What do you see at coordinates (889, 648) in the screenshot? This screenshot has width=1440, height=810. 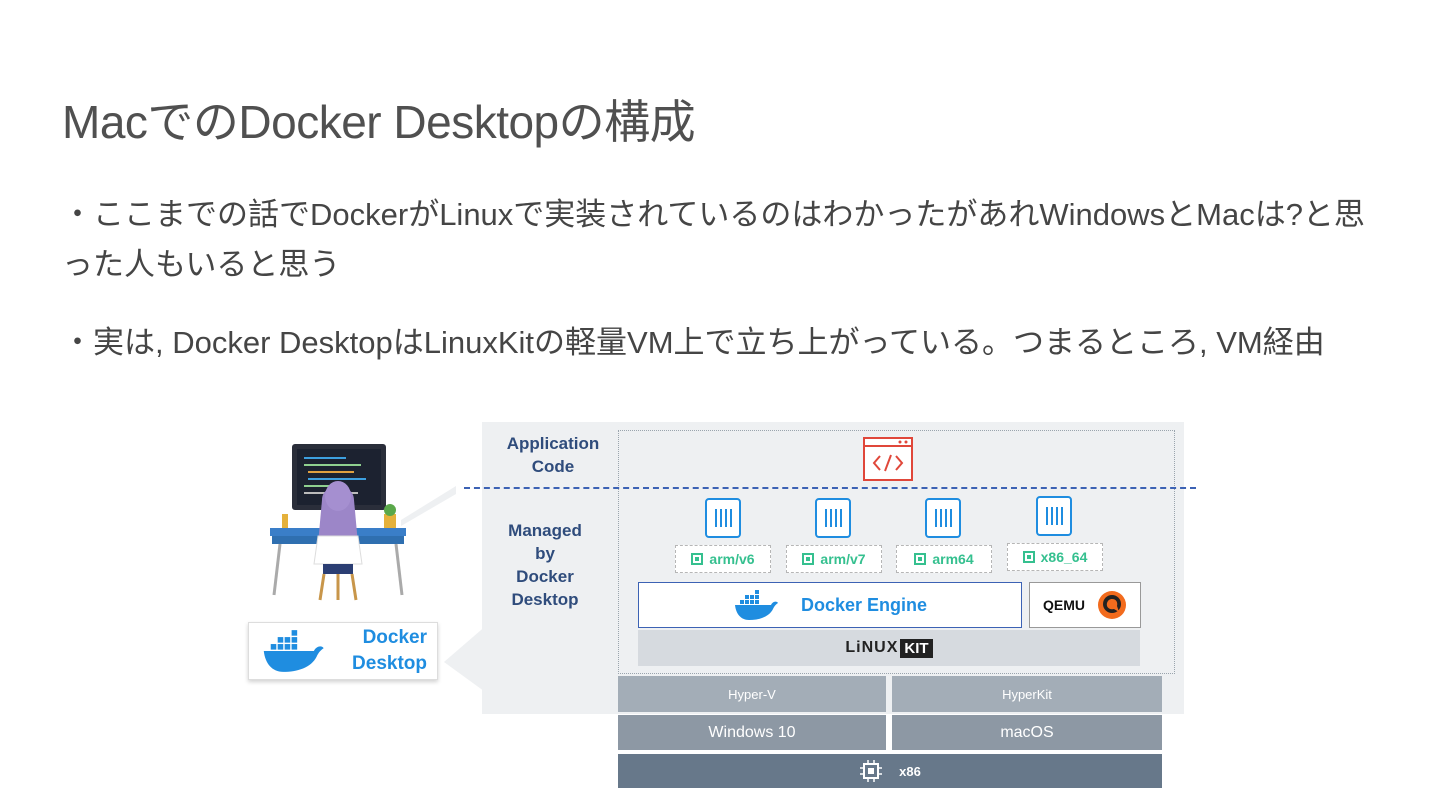 I see `linuxkit-bar: LiNUX KIT` at bounding box center [889, 648].